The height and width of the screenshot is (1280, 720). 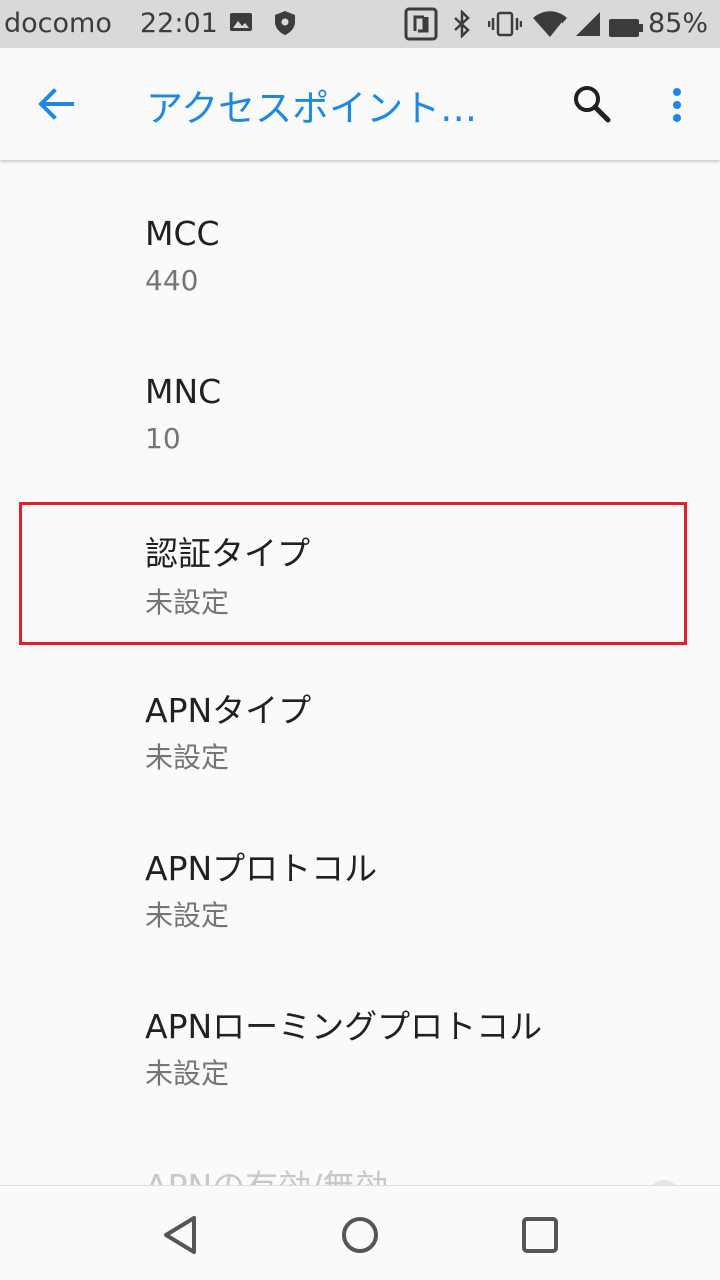 What do you see at coordinates (344, 1026) in the screenshot?
I see `setting-label: APNローミングプロトコル` at bounding box center [344, 1026].